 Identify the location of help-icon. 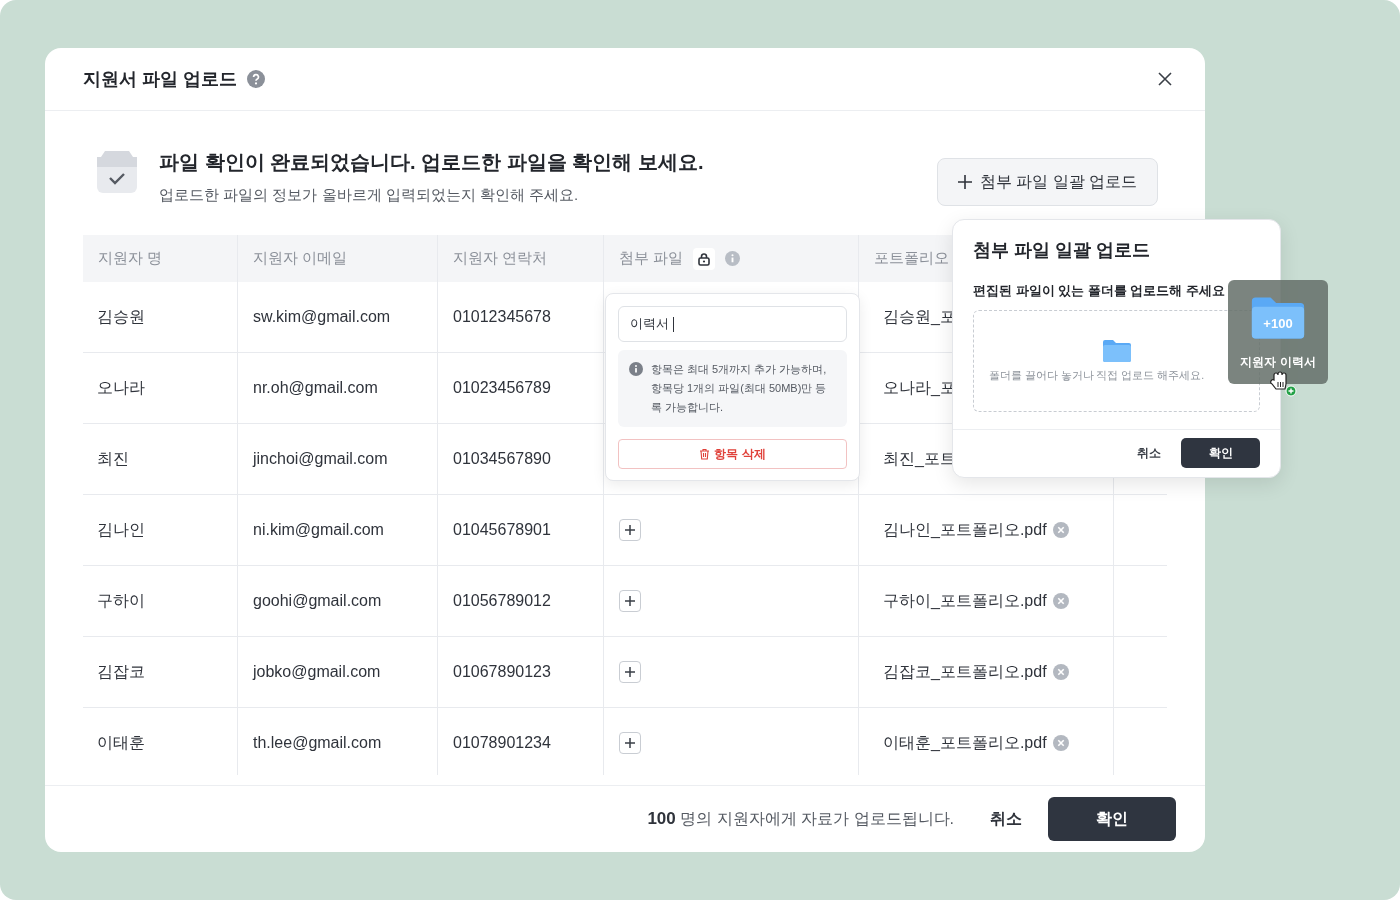
(256, 79).